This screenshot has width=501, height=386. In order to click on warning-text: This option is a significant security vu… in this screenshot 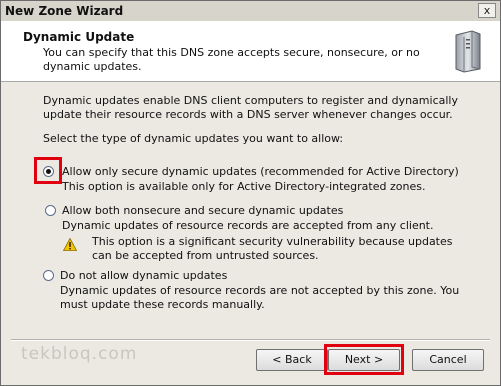, I will do `click(272, 248)`.